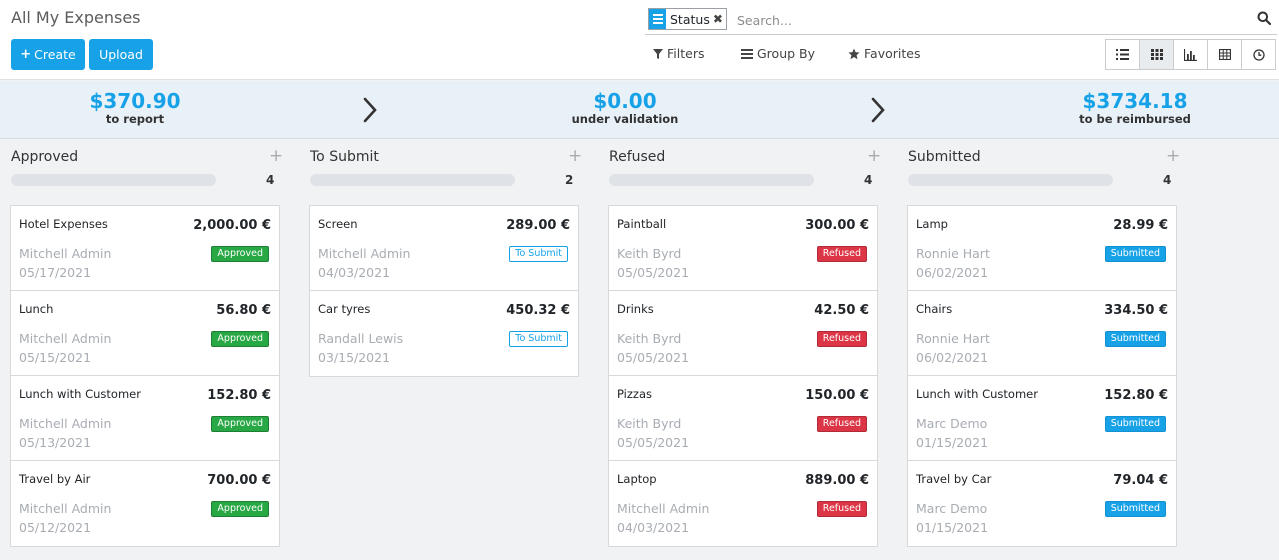  Describe the element at coordinates (121, 54) in the screenshot. I see `upload-button: Upload` at that location.